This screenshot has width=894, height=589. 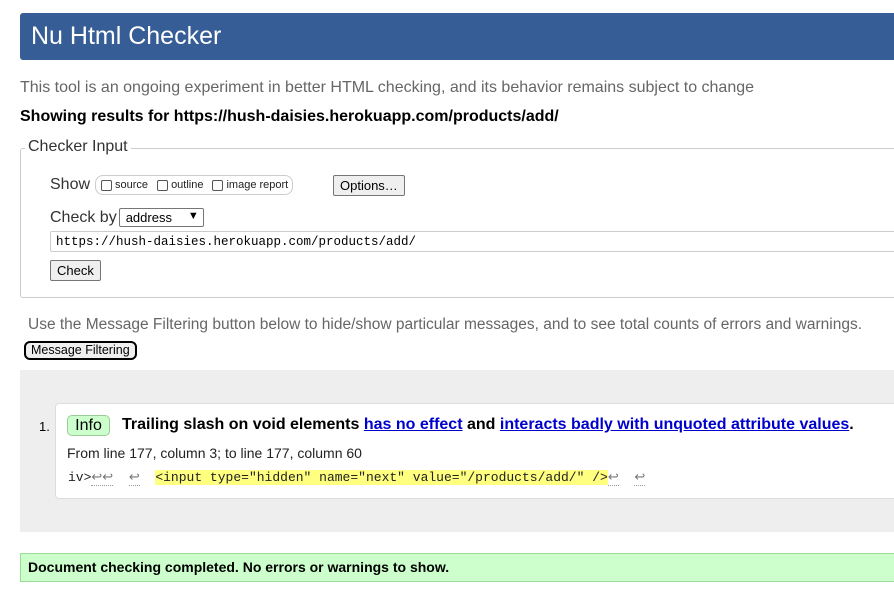 What do you see at coordinates (80, 350) in the screenshot?
I see `message-filtering-button: Message Filtering` at bounding box center [80, 350].